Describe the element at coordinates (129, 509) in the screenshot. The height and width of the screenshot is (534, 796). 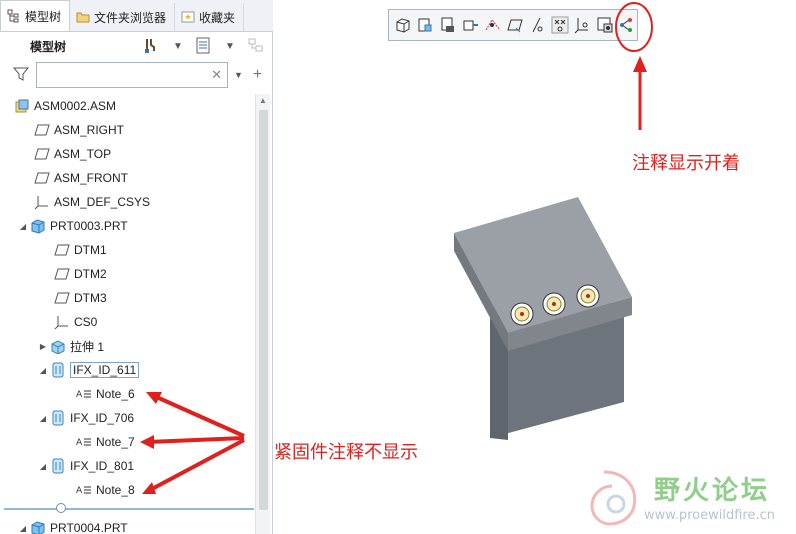
I see `insert-here-line` at that location.